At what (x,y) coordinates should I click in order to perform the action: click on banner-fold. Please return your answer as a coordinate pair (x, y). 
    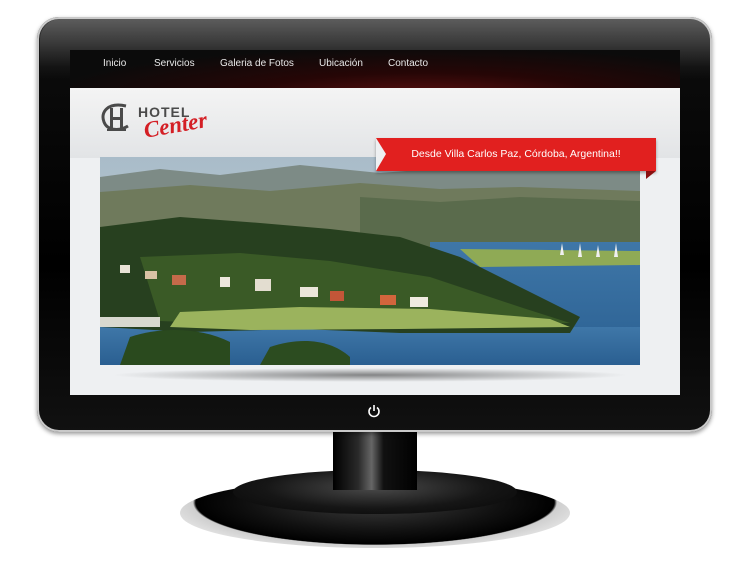
    Looking at the image, I should click on (651, 175).